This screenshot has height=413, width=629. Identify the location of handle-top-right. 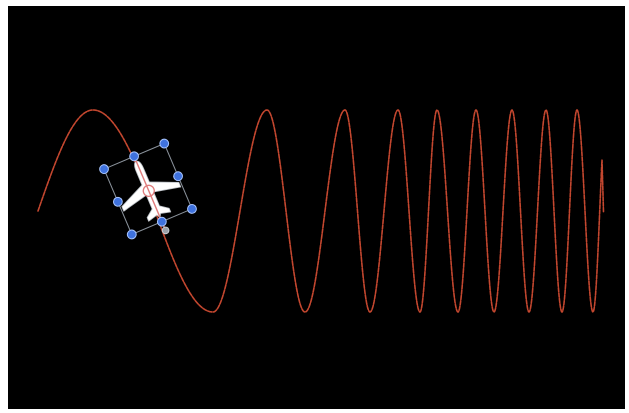
(164, 144).